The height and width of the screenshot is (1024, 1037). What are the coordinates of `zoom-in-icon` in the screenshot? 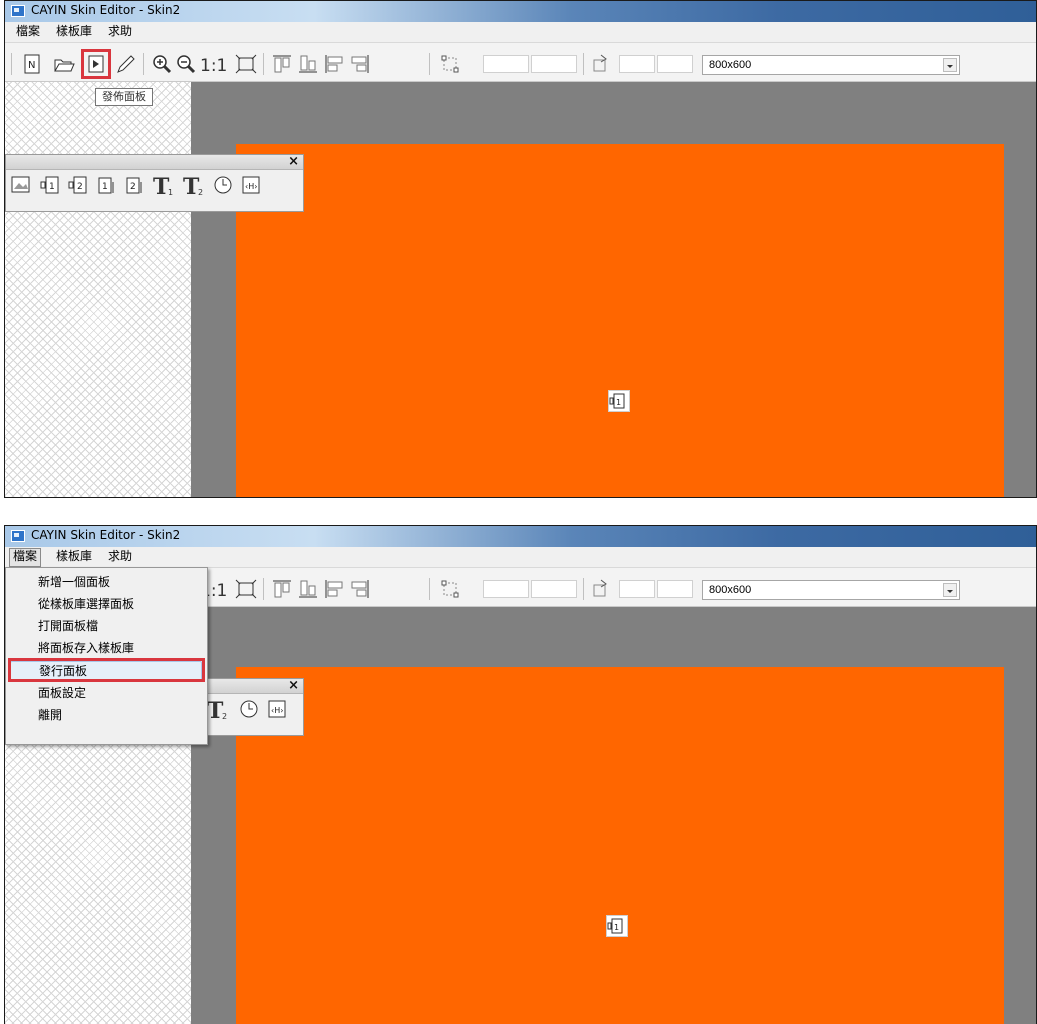 It's located at (162, 64).